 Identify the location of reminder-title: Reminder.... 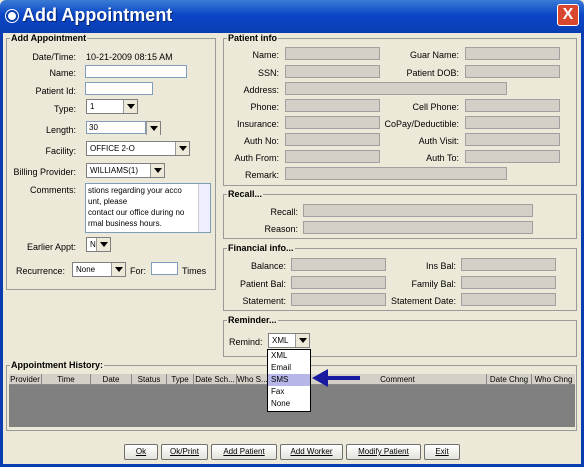
(252, 320).